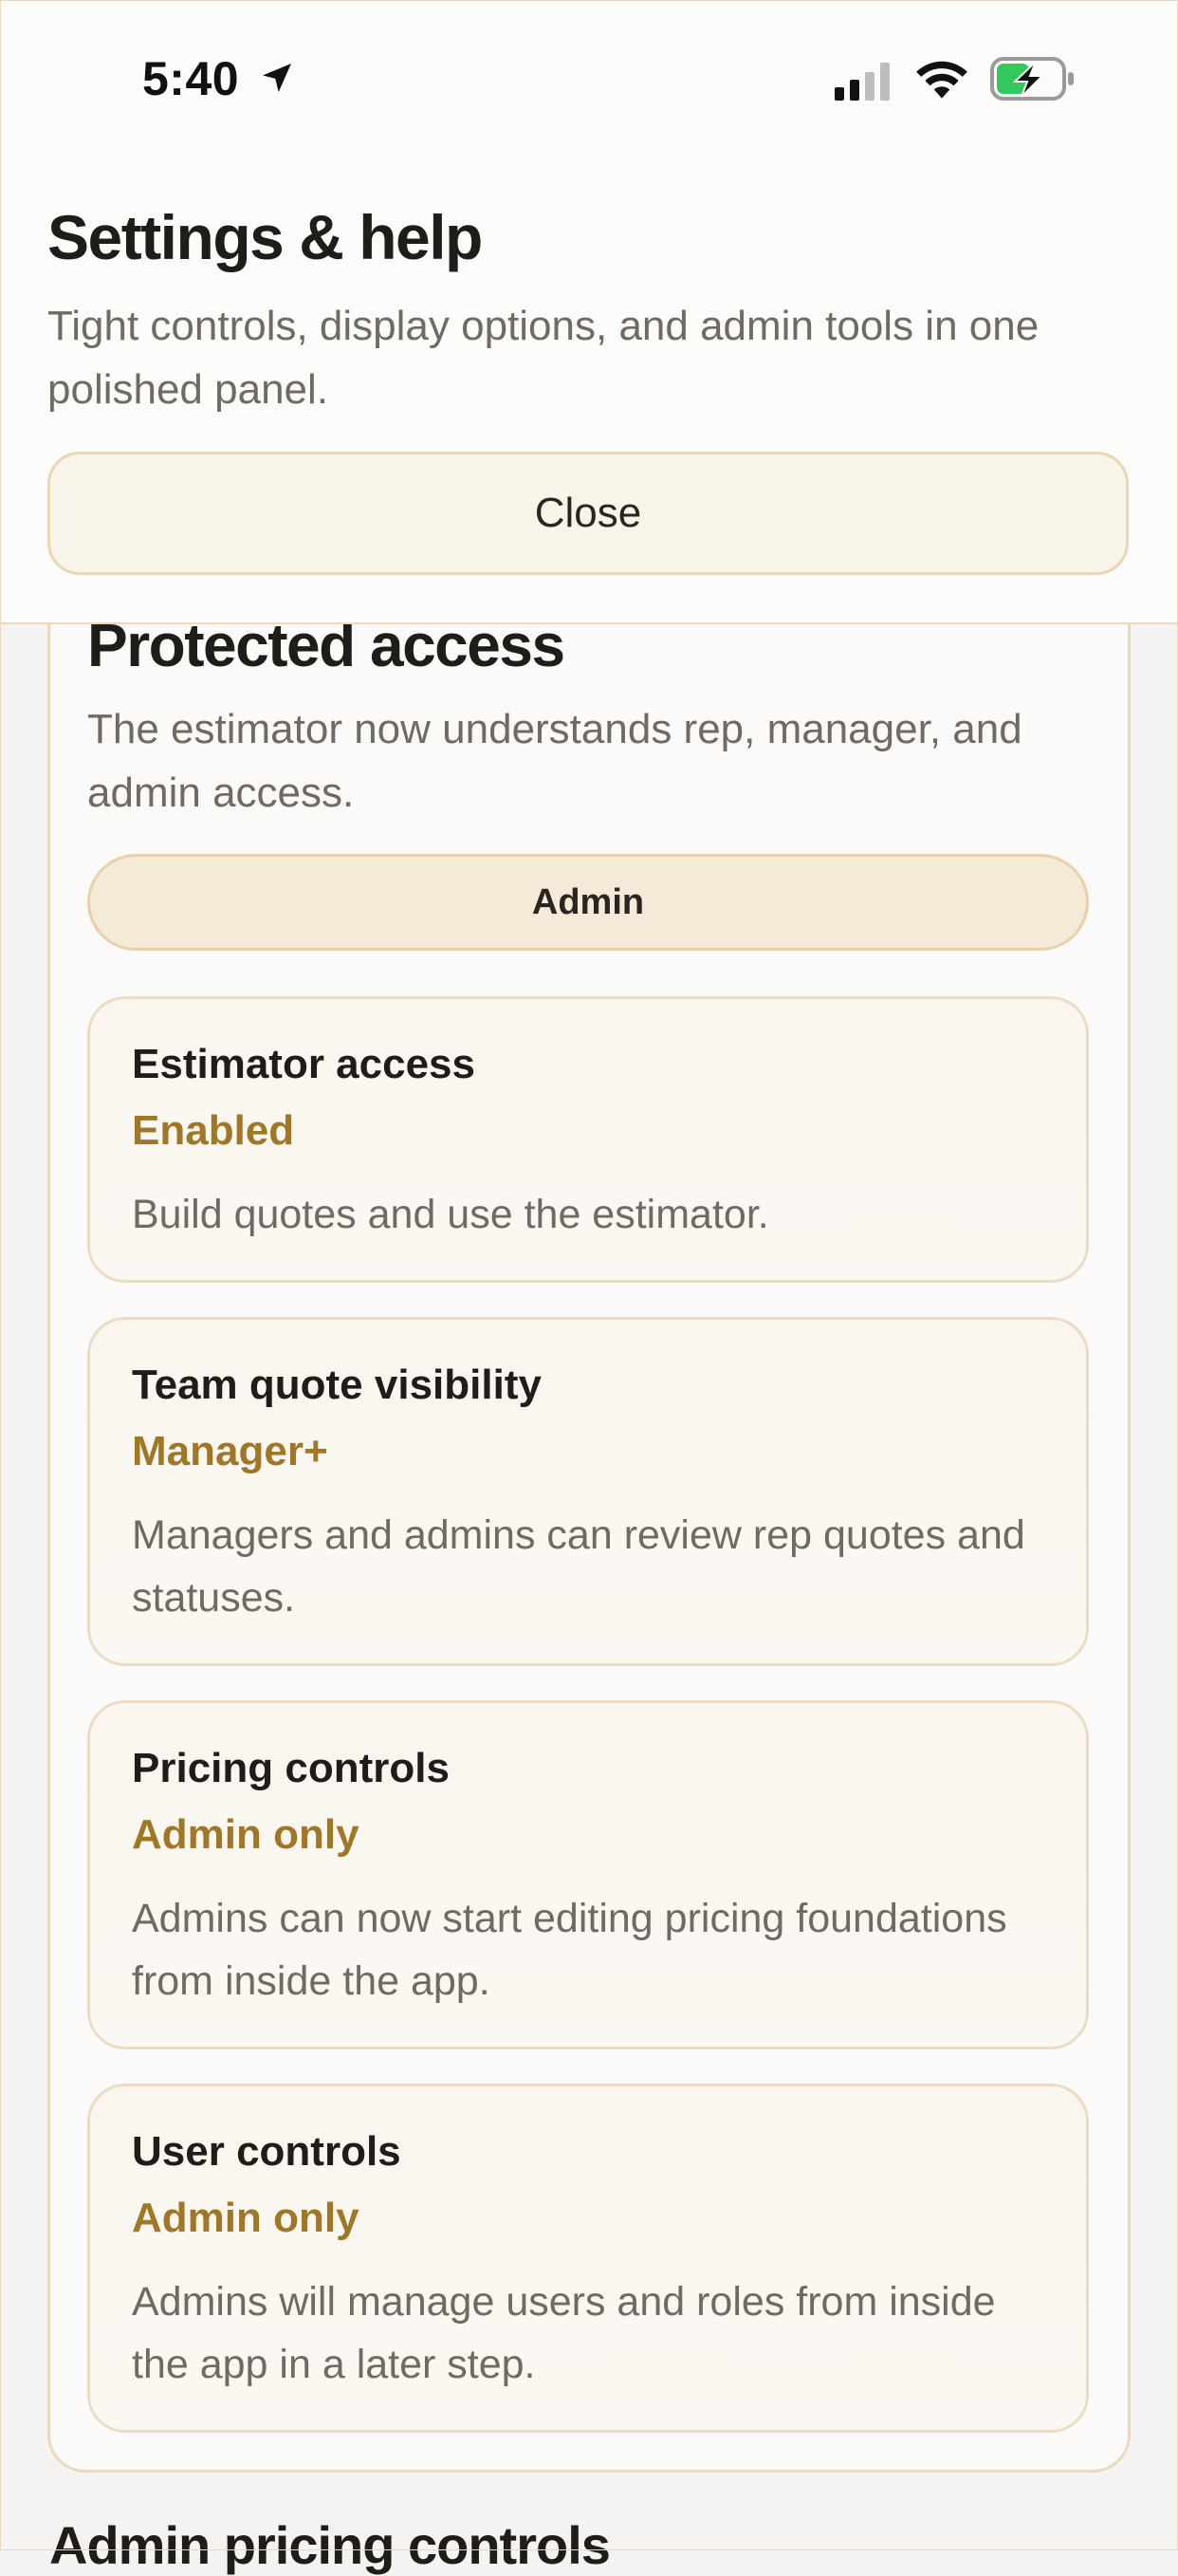 The image size is (1178, 2576). I want to click on signal-icon, so click(863, 82).